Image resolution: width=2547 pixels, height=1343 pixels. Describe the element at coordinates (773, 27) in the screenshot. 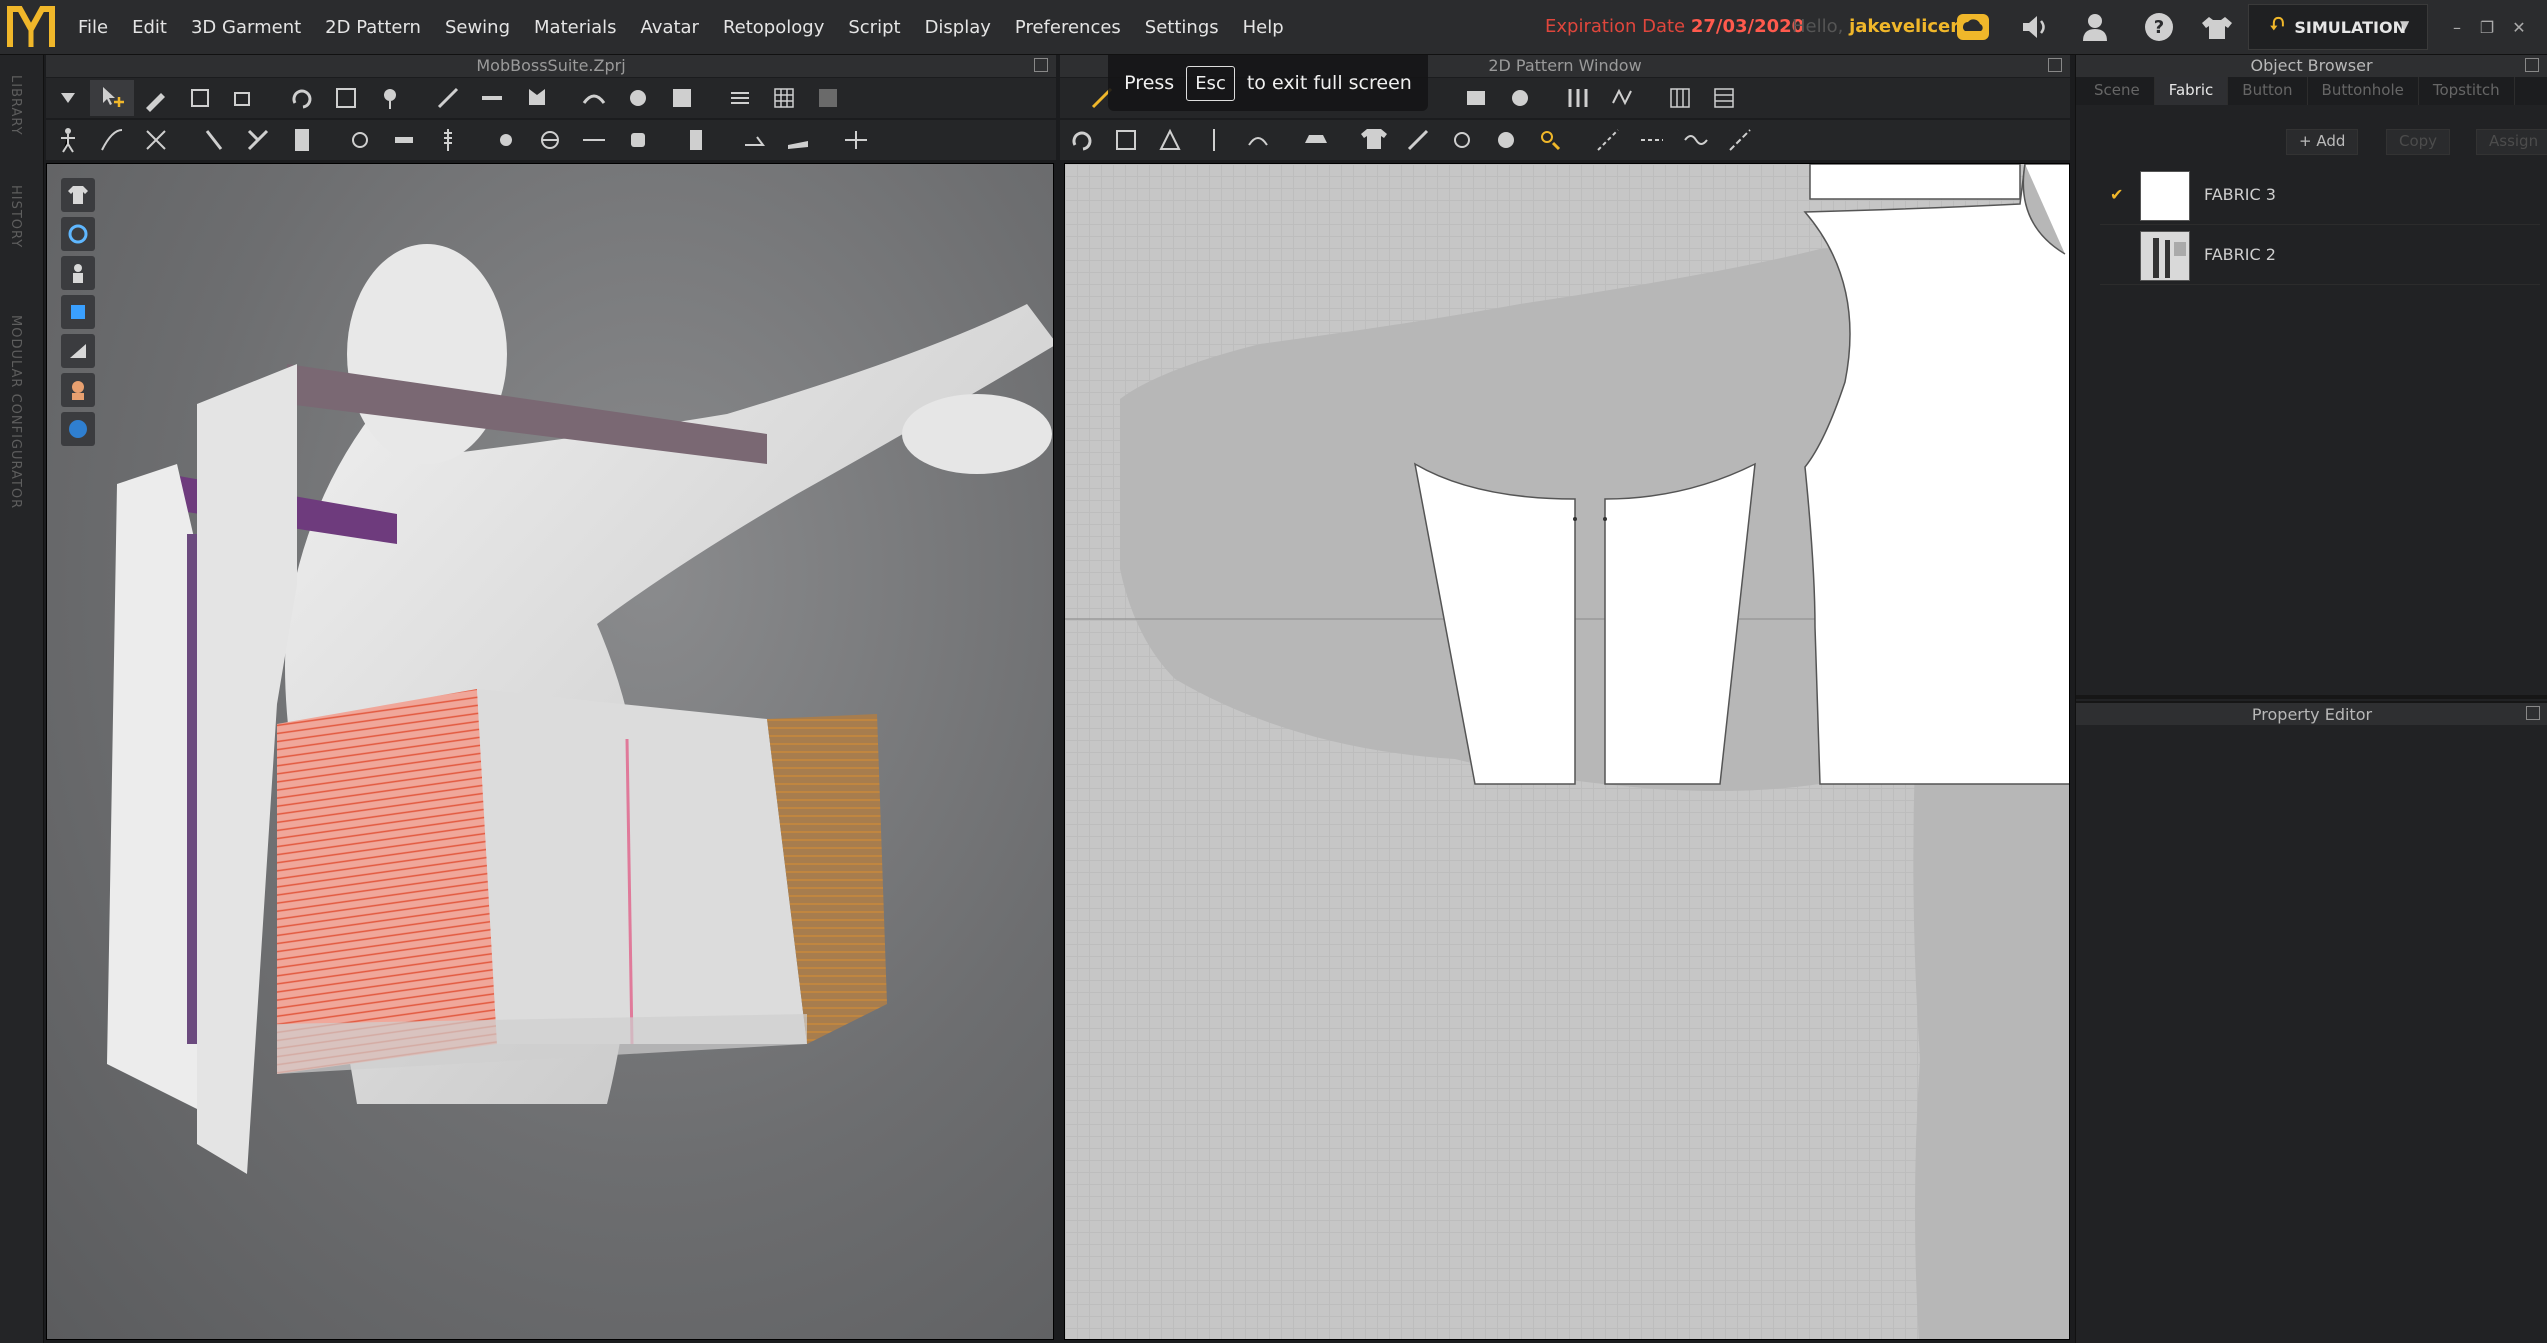

I see `menu-retopology: Retopology` at that location.